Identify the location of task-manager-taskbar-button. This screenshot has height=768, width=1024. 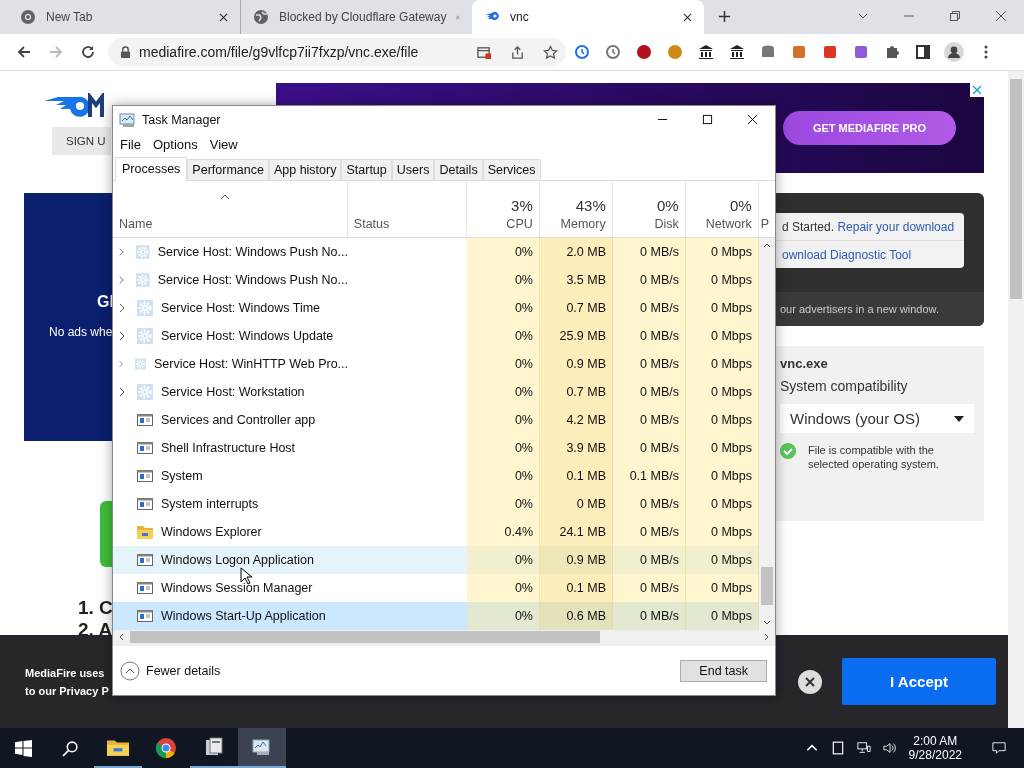
(262, 748).